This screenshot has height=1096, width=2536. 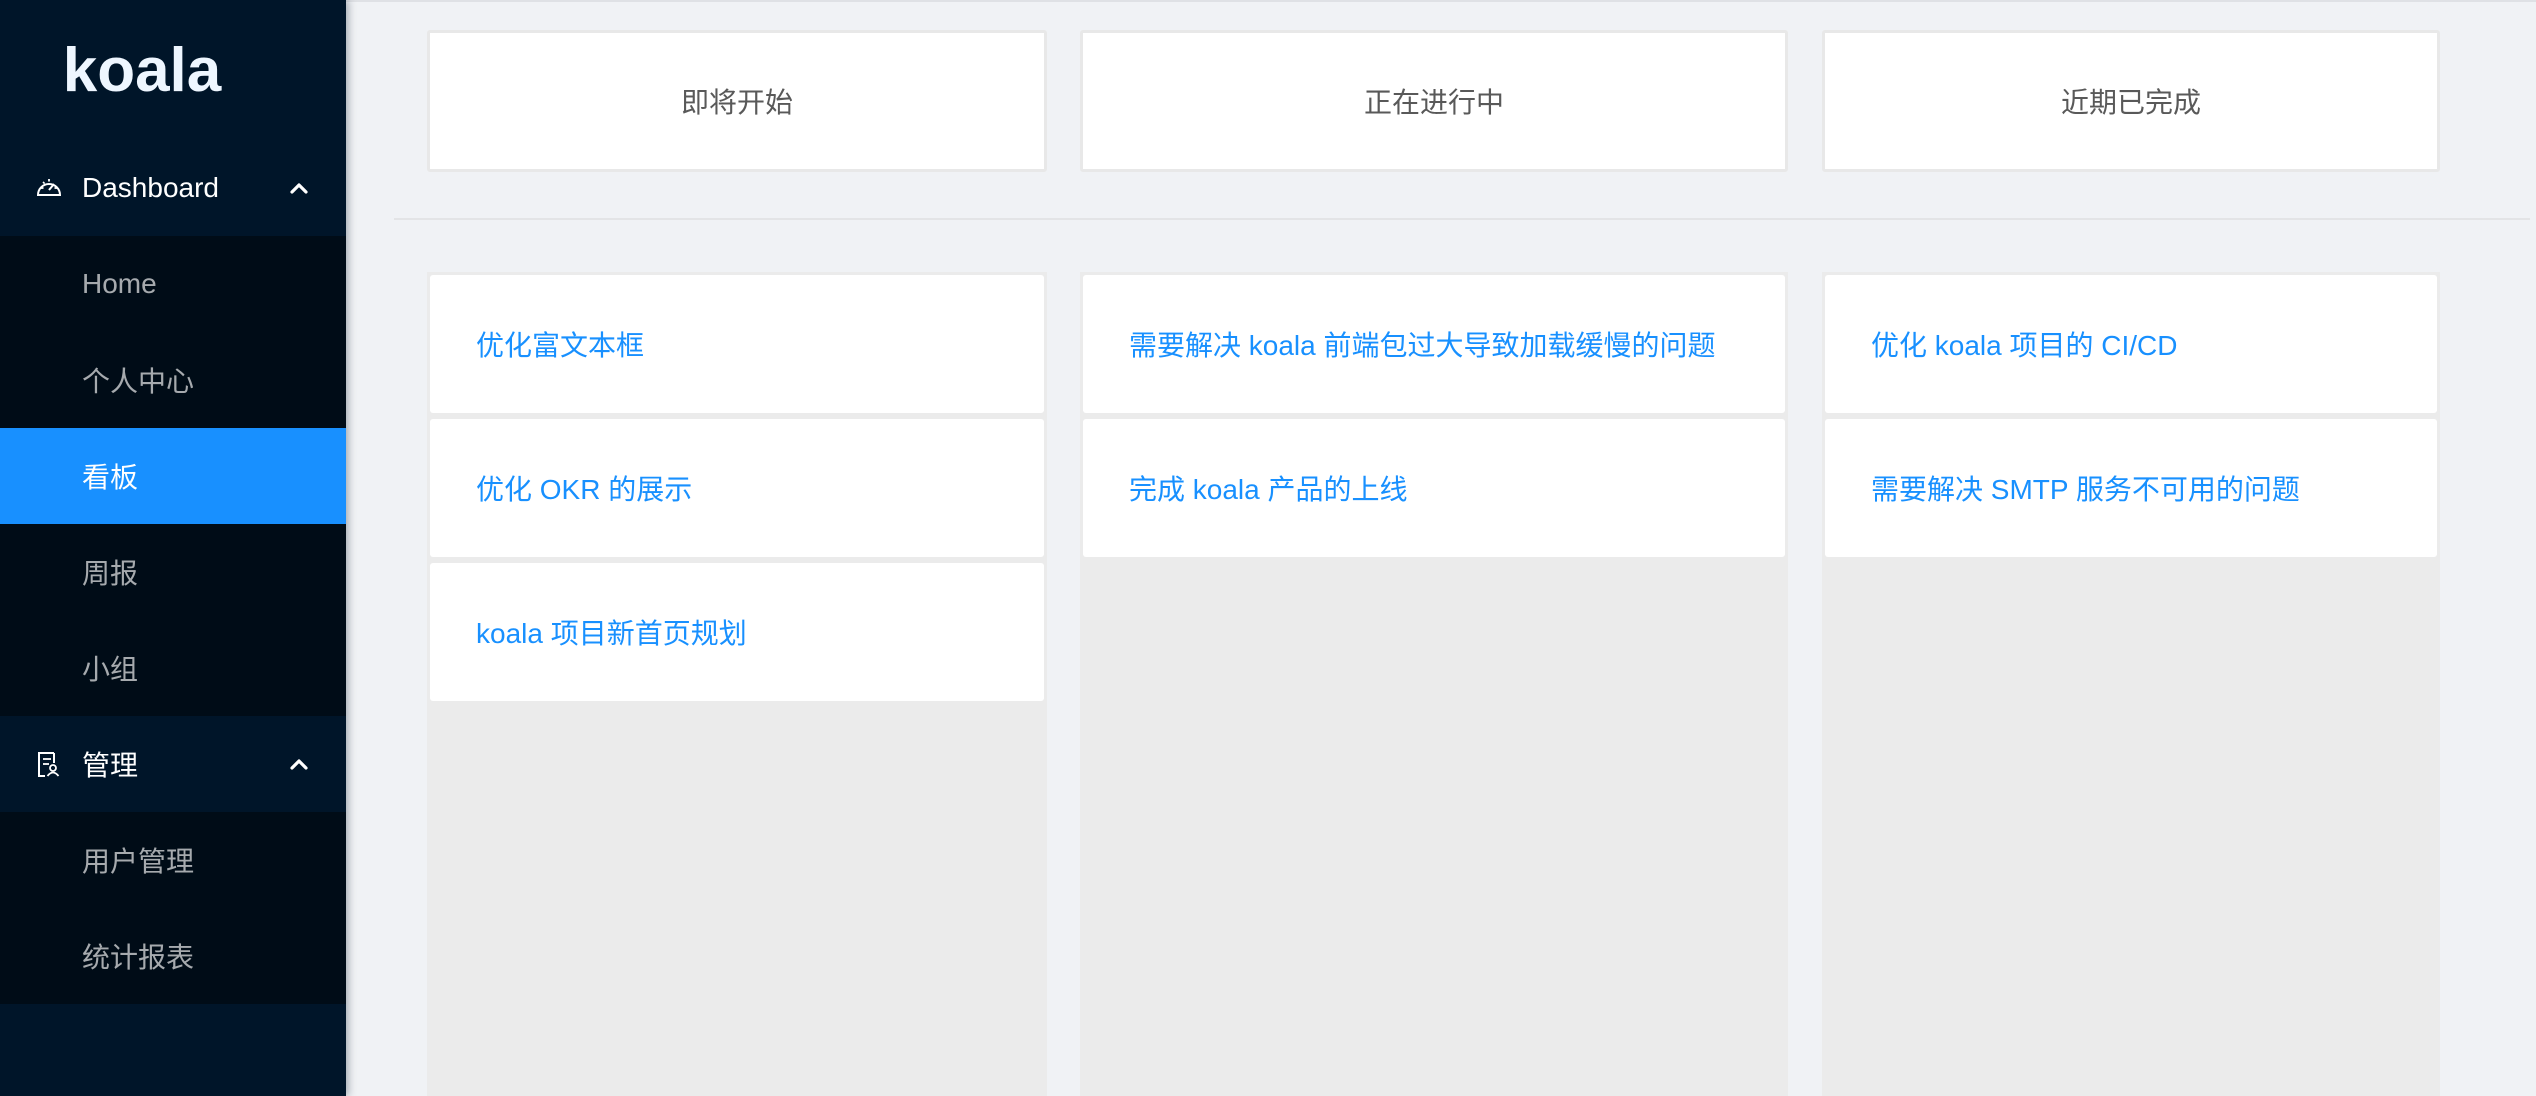 I want to click on sidebar-item-statistics: 统计报表, so click(x=173, y=956).